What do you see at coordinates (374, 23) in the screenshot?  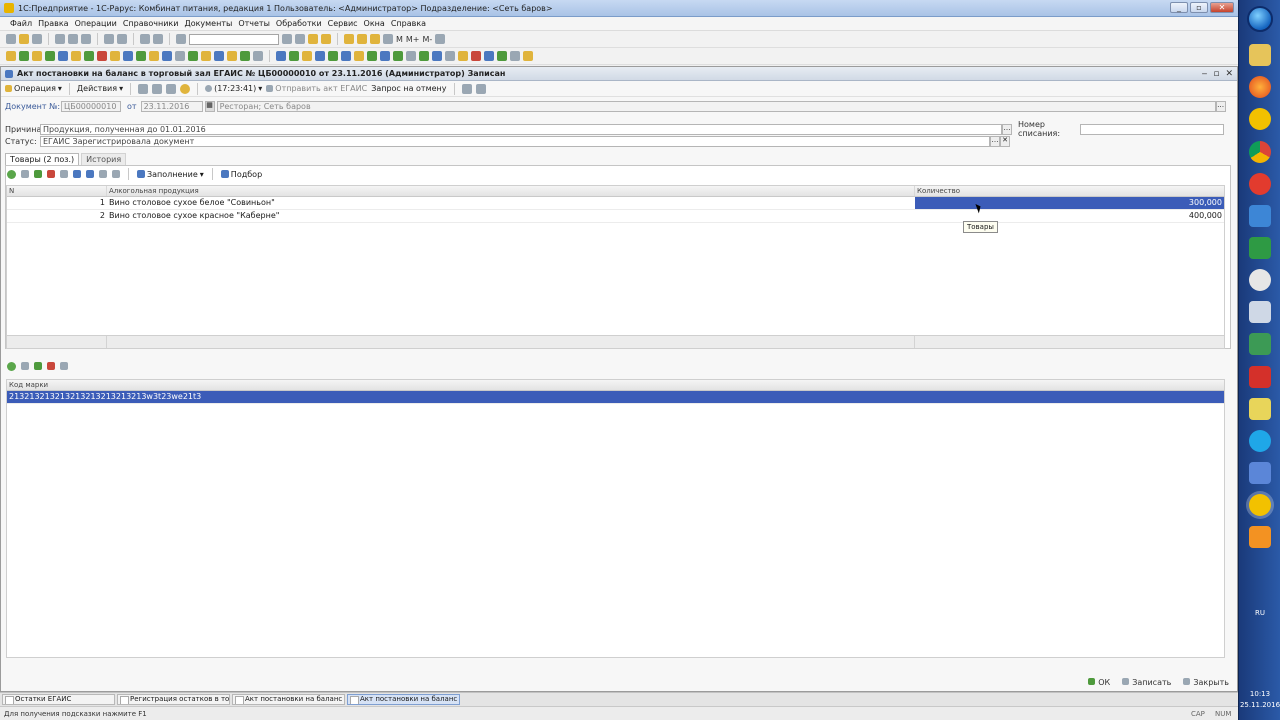 I see `menu-windows: Окна` at bounding box center [374, 23].